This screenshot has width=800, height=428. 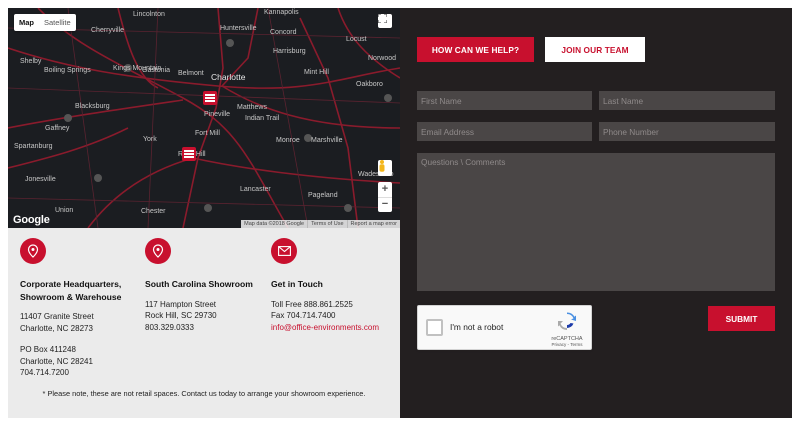 I want to click on how-can-we-help-button: HOW CAN WE HELP?, so click(x=475, y=49).